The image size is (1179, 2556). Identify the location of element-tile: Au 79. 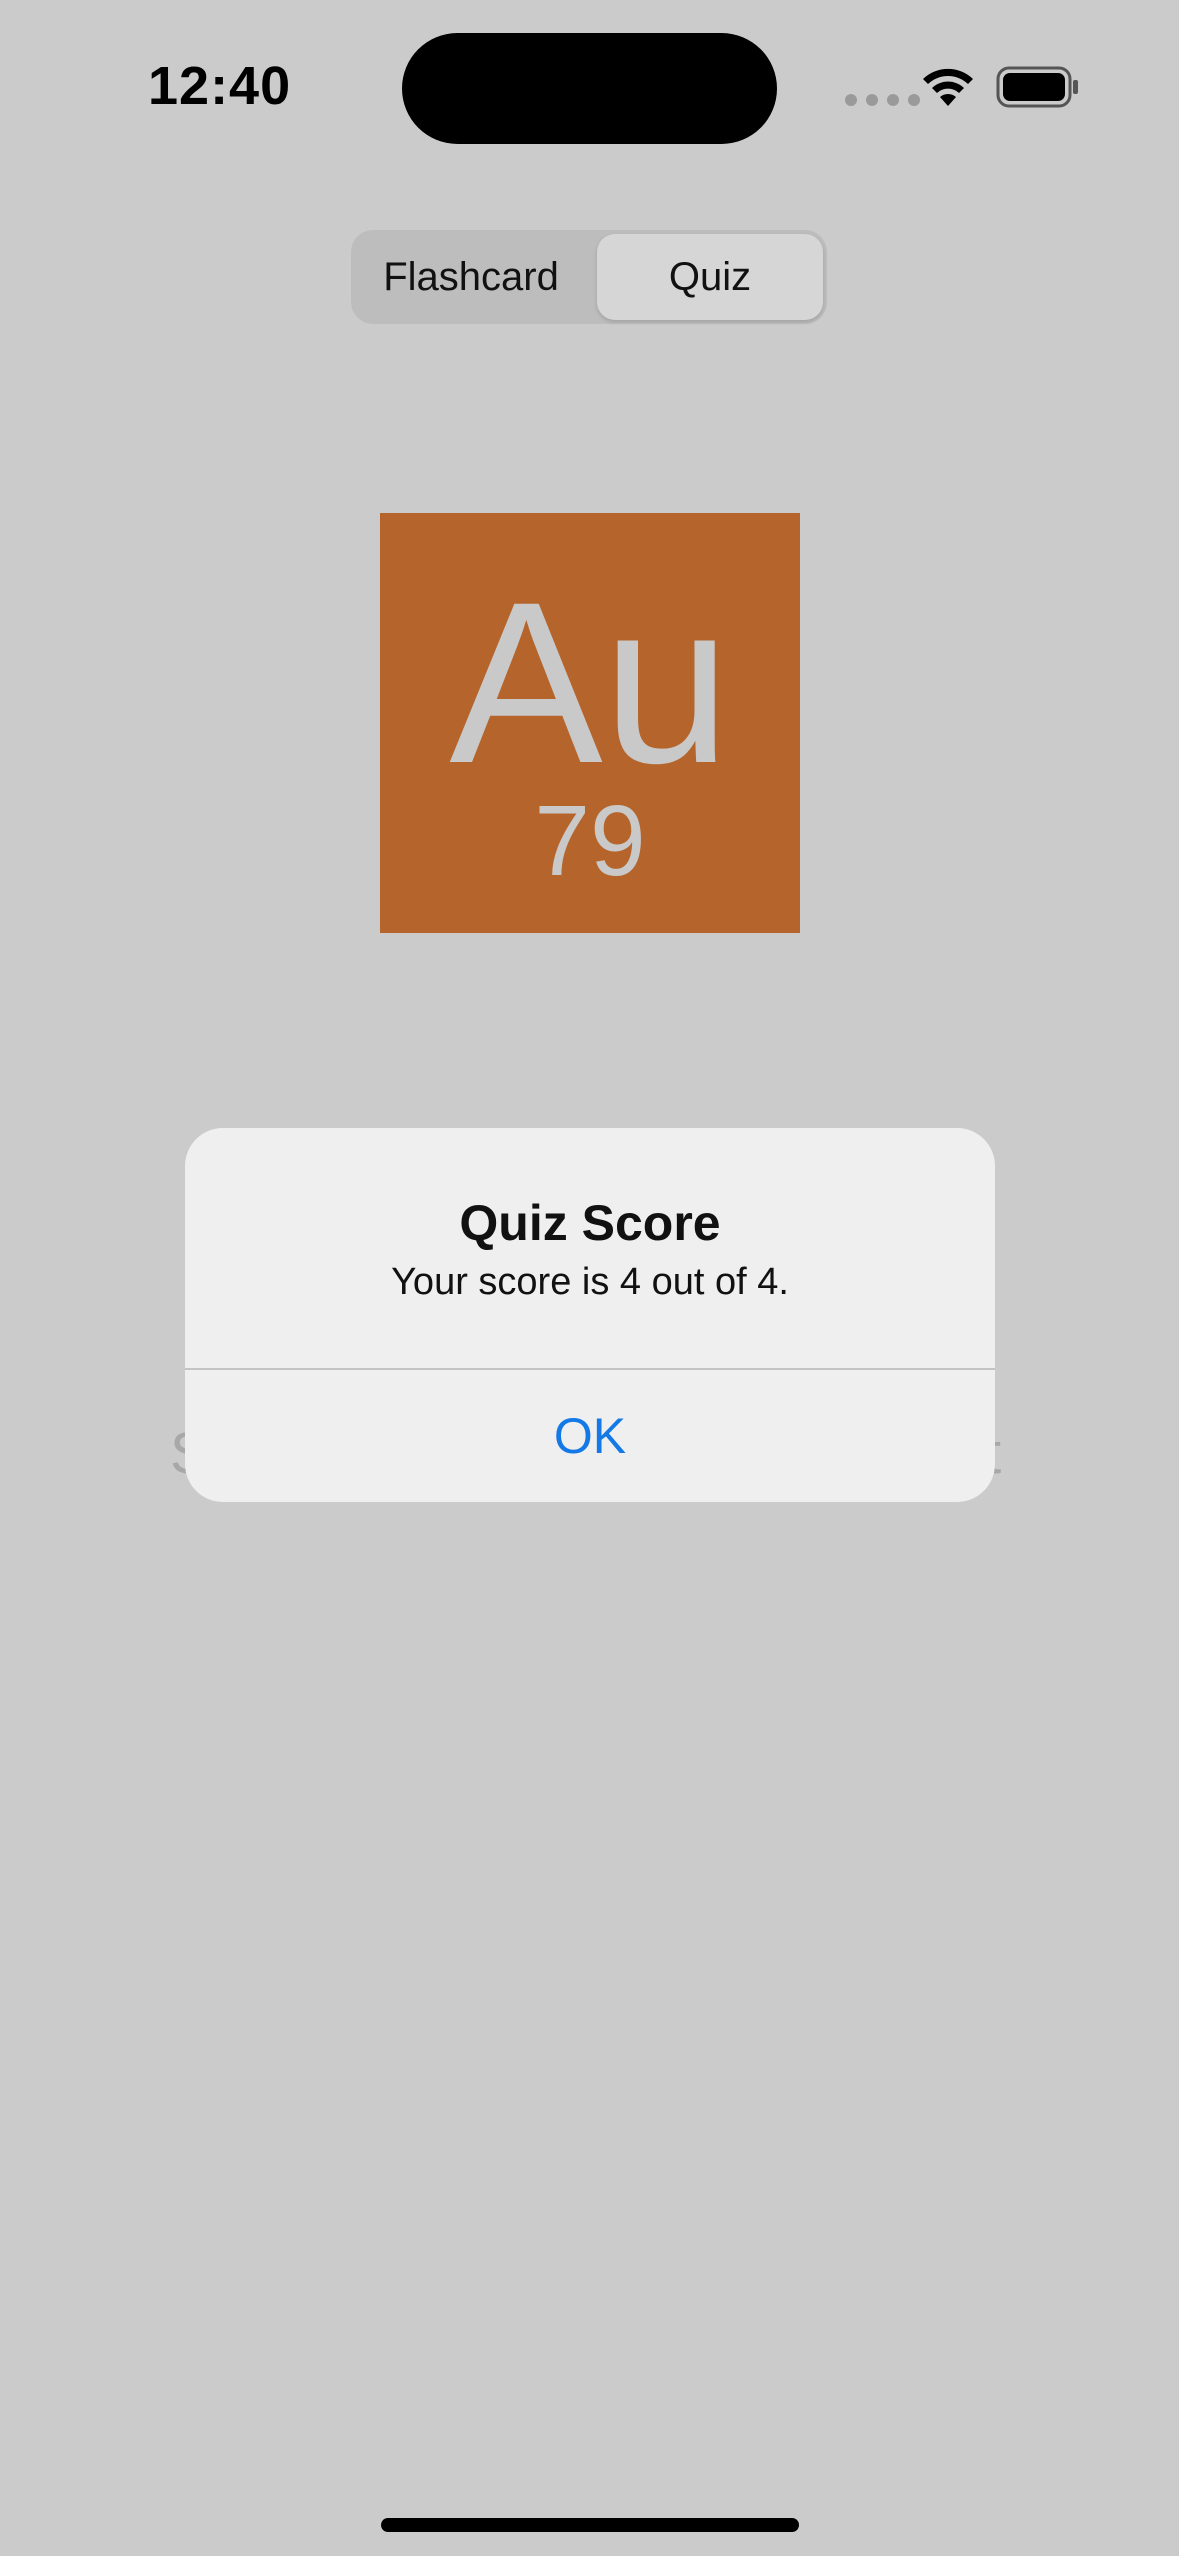
(590, 723).